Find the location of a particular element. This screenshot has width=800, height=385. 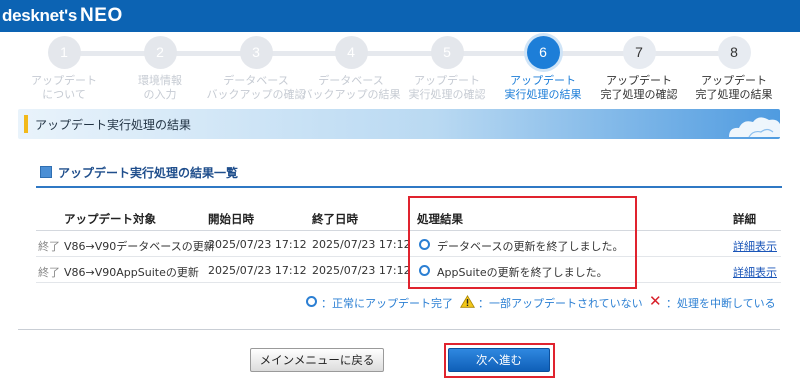

step-2-number: 2 is located at coordinates (160, 52).